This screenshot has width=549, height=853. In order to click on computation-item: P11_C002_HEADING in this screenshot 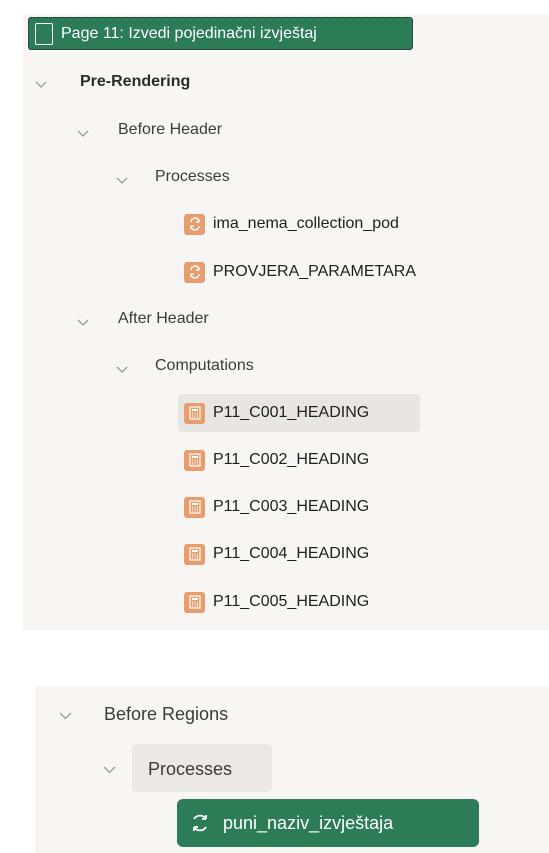, I will do `click(276, 460)`.